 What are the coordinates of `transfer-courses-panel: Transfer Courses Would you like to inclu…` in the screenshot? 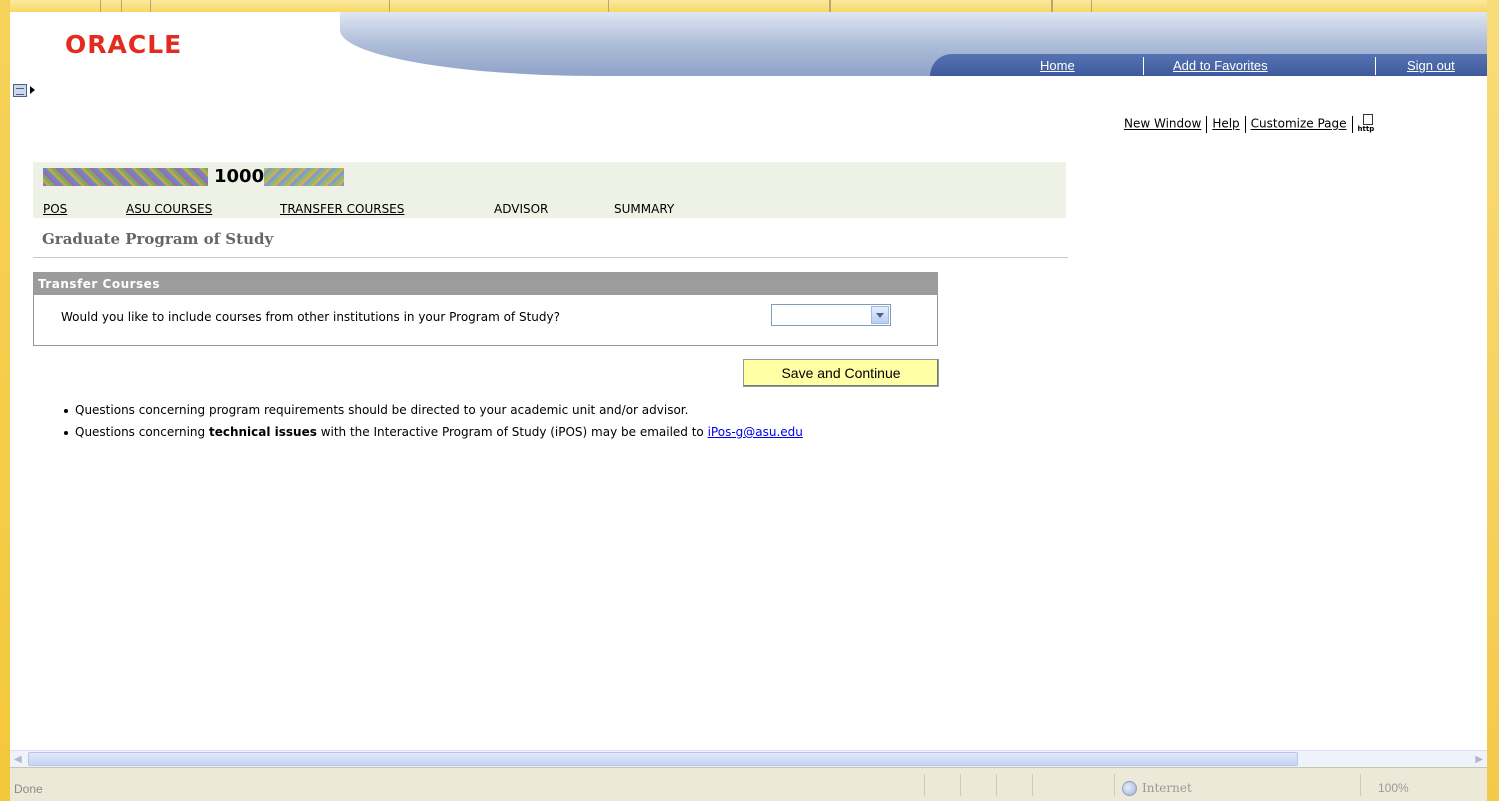 It's located at (485, 309).